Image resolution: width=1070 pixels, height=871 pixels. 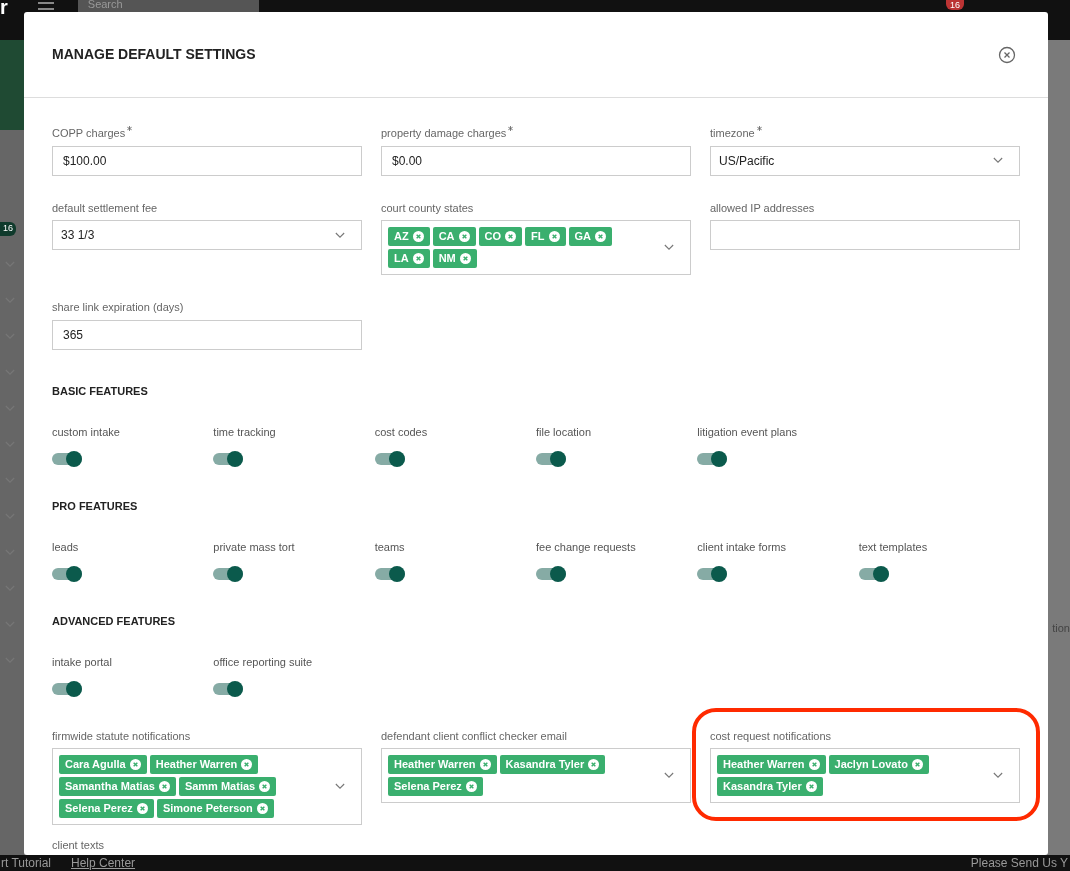 What do you see at coordinates (762, 208) in the screenshot?
I see `field-label: allowed IP addresses` at bounding box center [762, 208].